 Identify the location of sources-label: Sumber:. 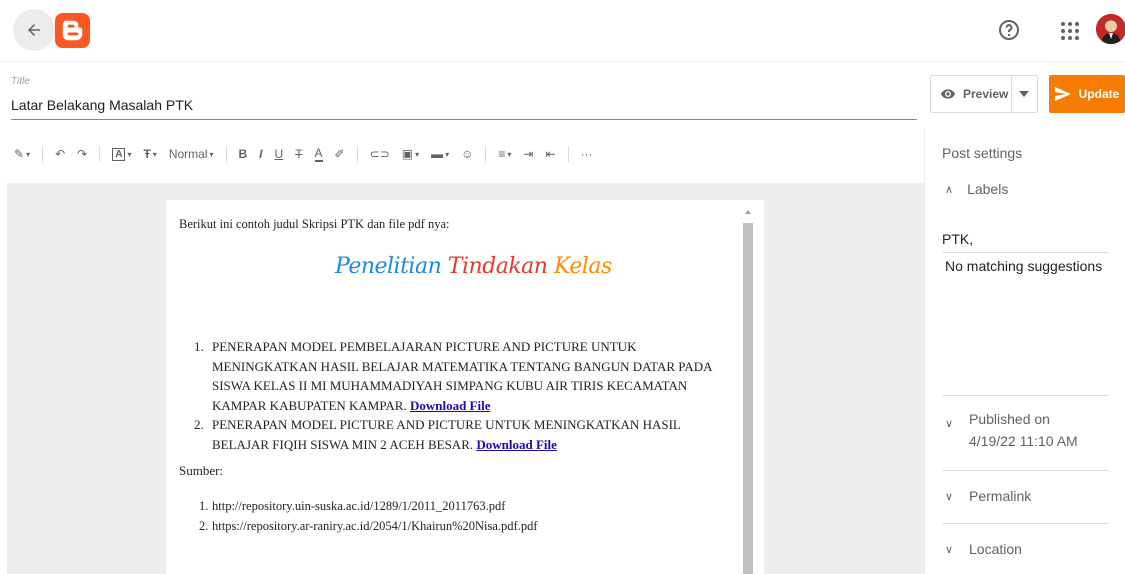
(201, 470).